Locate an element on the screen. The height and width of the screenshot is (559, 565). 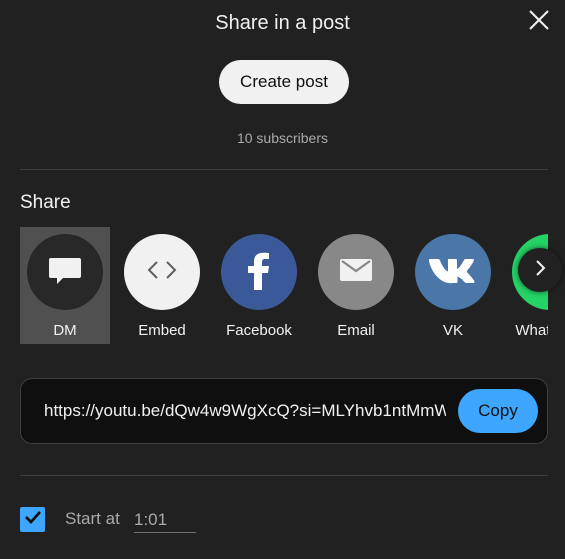
share-target-label: Embed is located at coordinates (162, 330).